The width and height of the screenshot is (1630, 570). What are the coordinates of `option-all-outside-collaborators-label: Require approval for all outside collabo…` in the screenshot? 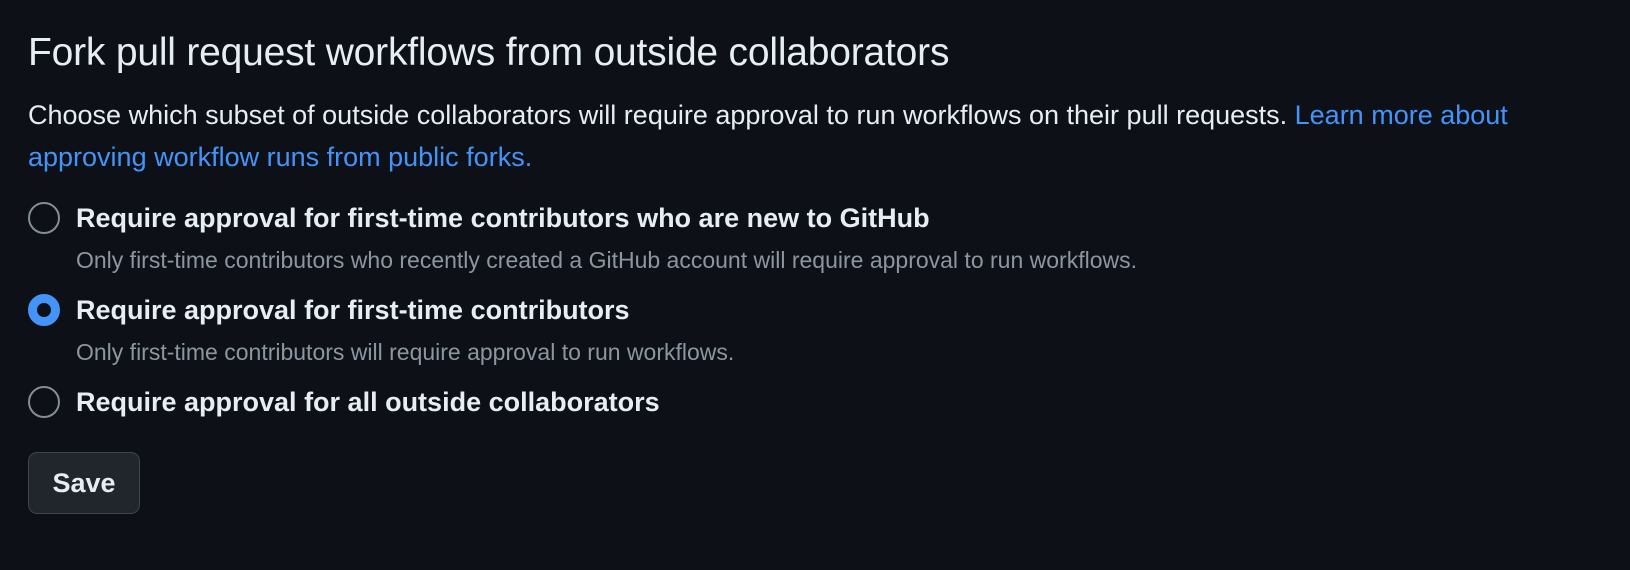 It's located at (368, 402).